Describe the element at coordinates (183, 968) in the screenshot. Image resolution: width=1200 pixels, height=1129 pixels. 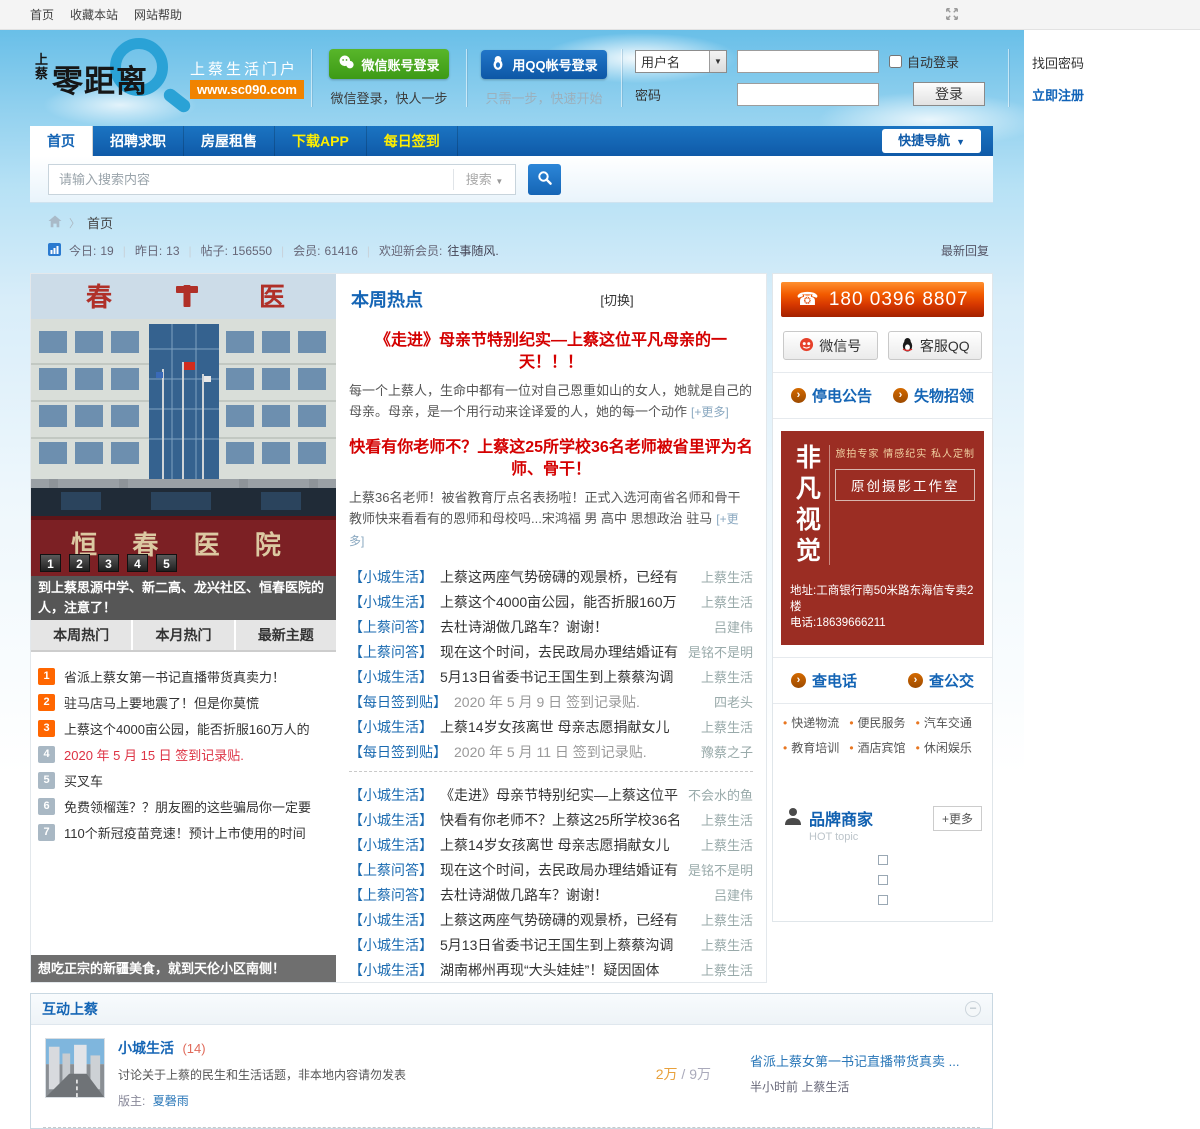
I see `left-ad-banner: 想吃正宗的新疆美食，就到天伦小区南侧！` at that location.